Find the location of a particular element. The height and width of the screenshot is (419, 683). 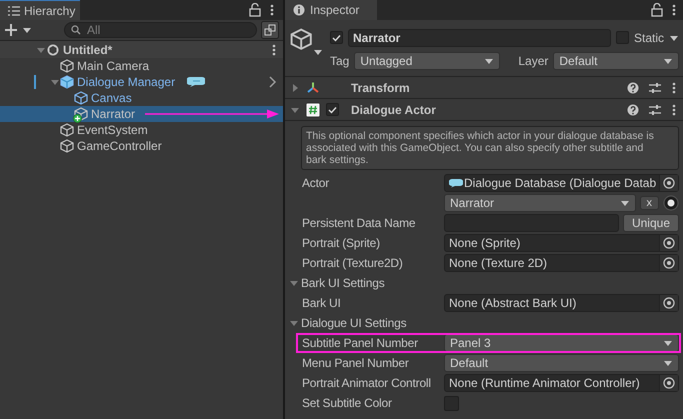

item-label: GameController is located at coordinates (119, 146).